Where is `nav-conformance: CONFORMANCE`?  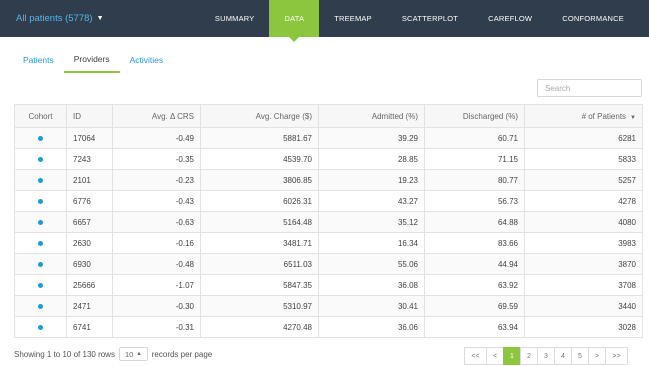 nav-conformance: CONFORMANCE is located at coordinates (593, 18).